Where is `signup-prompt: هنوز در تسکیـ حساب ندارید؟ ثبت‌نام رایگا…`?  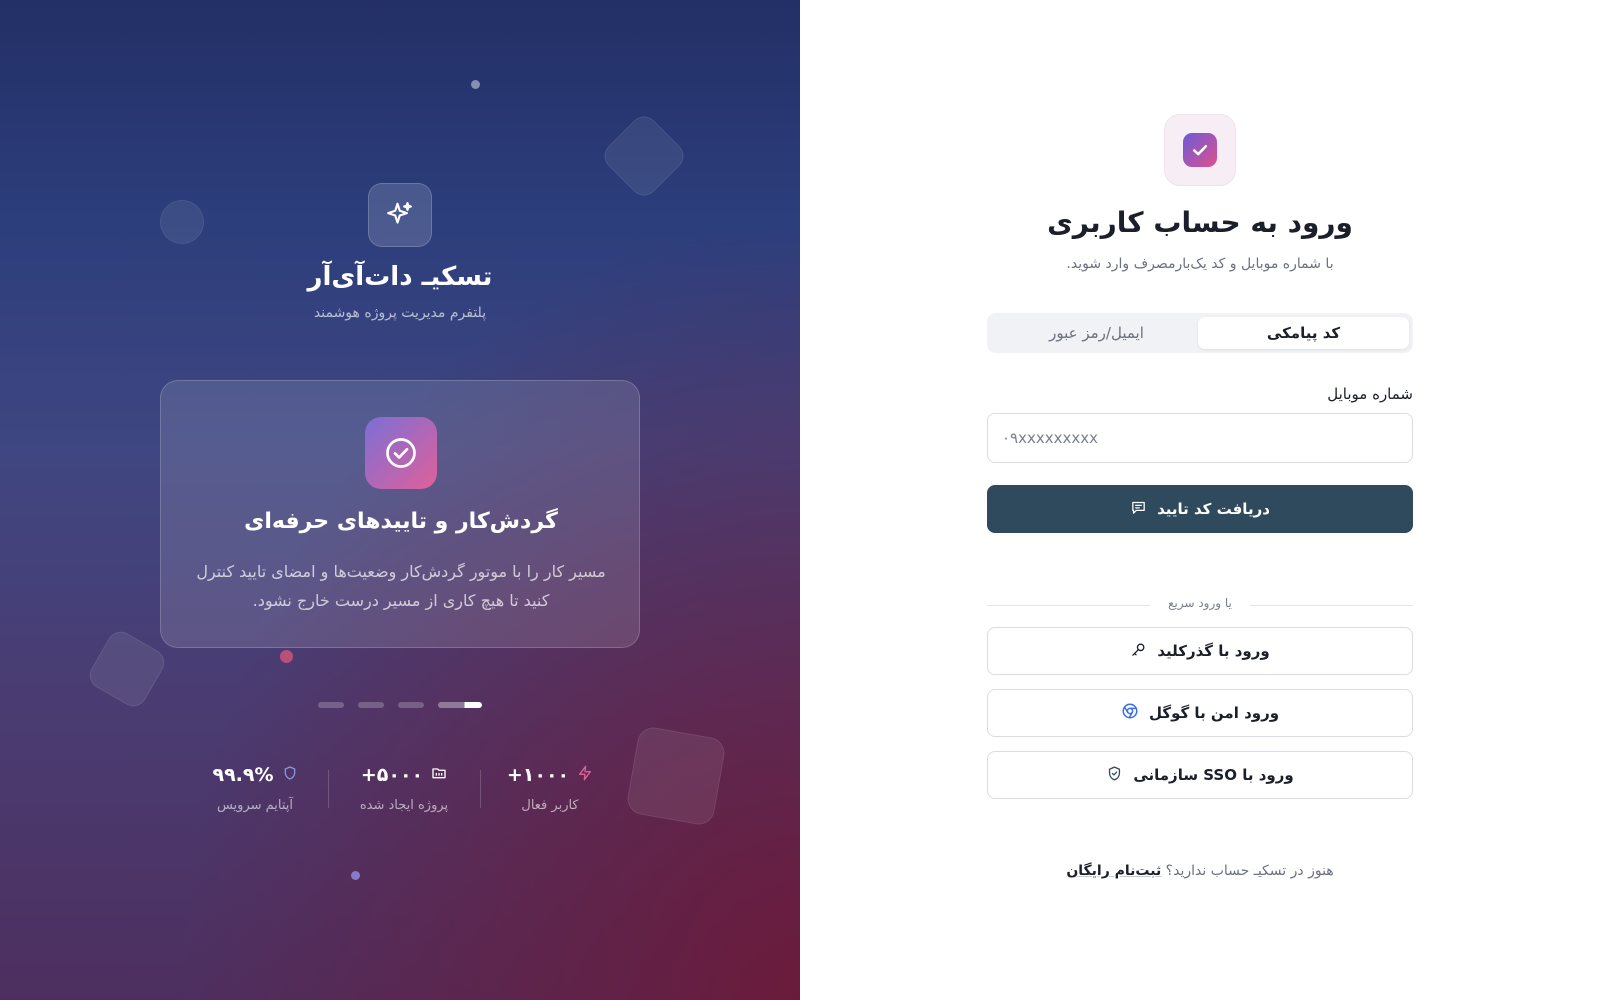
signup-prompt: هنوز در تسکیـ حساب ندارید؟ ثبت‌نام رایگا… is located at coordinates (1200, 871).